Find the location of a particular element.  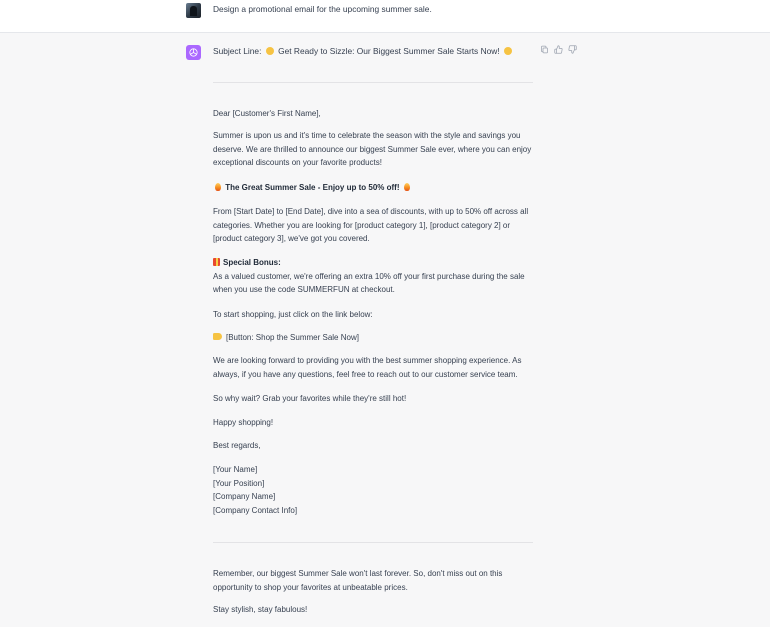

bonus-title-row: Special Bonus: is located at coordinates (373, 263).